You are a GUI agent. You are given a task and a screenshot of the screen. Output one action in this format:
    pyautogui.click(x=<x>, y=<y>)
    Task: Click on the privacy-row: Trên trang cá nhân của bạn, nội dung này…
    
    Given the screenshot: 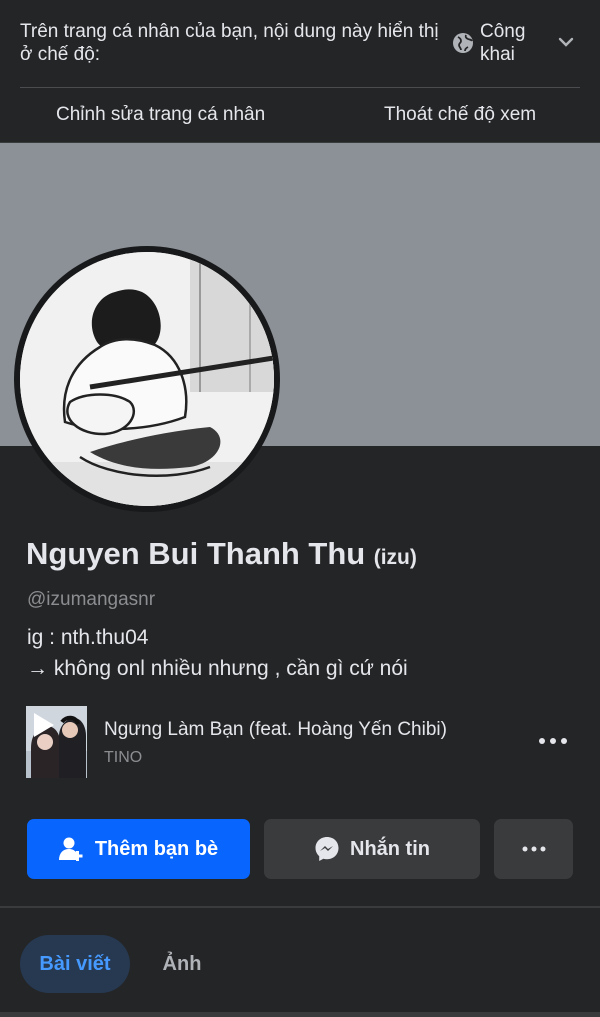 What is the action you would take?
    pyautogui.click(x=300, y=44)
    